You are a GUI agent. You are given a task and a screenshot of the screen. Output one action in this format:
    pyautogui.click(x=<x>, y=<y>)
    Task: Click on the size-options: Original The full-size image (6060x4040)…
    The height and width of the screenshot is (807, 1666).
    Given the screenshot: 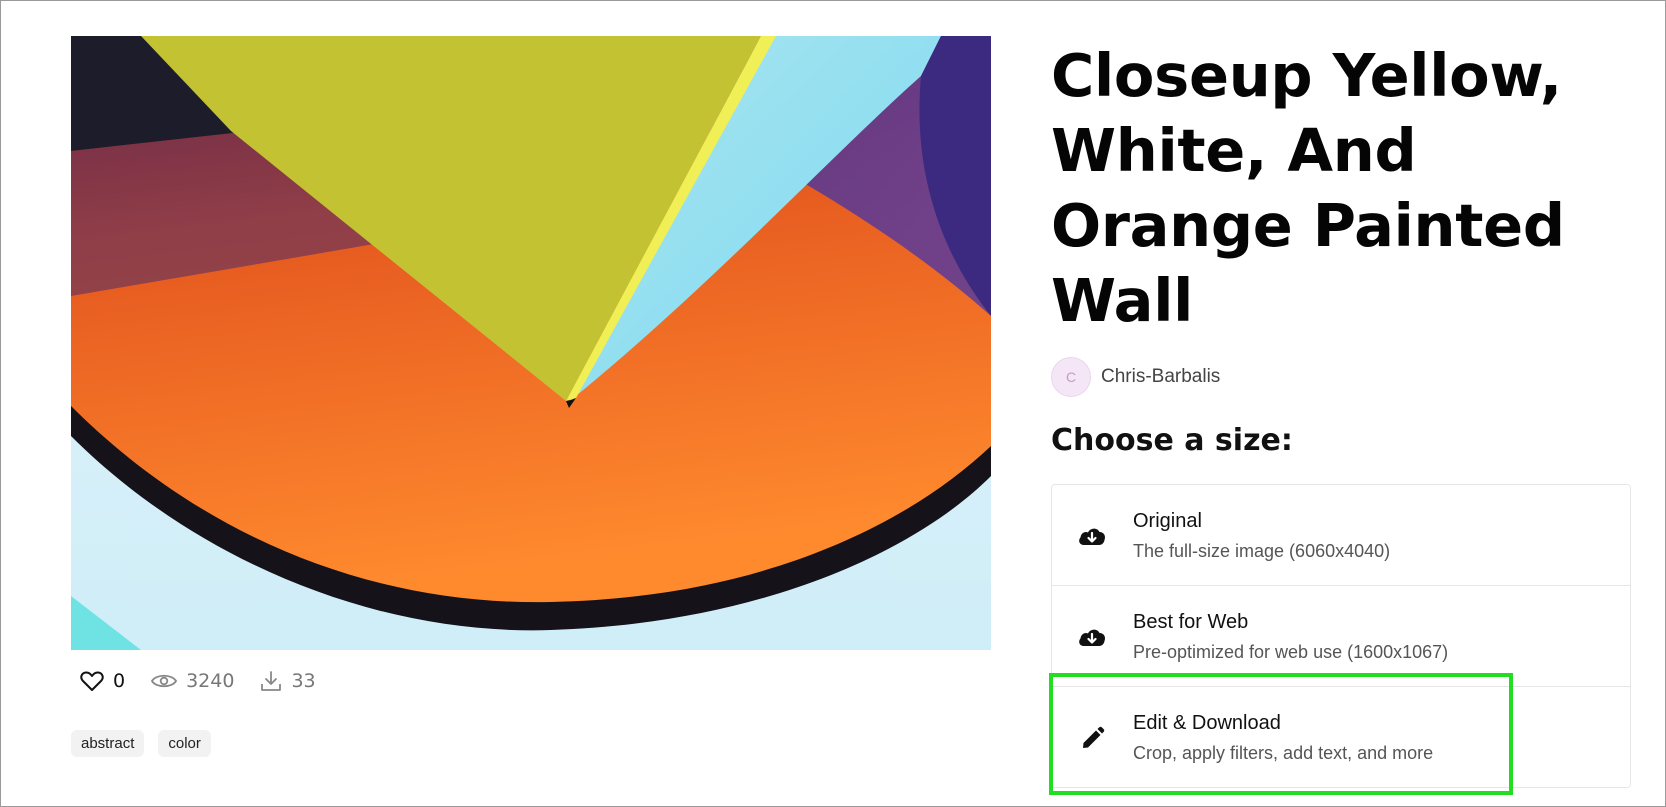 What is the action you would take?
    pyautogui.click(x=1341, y=636)
    